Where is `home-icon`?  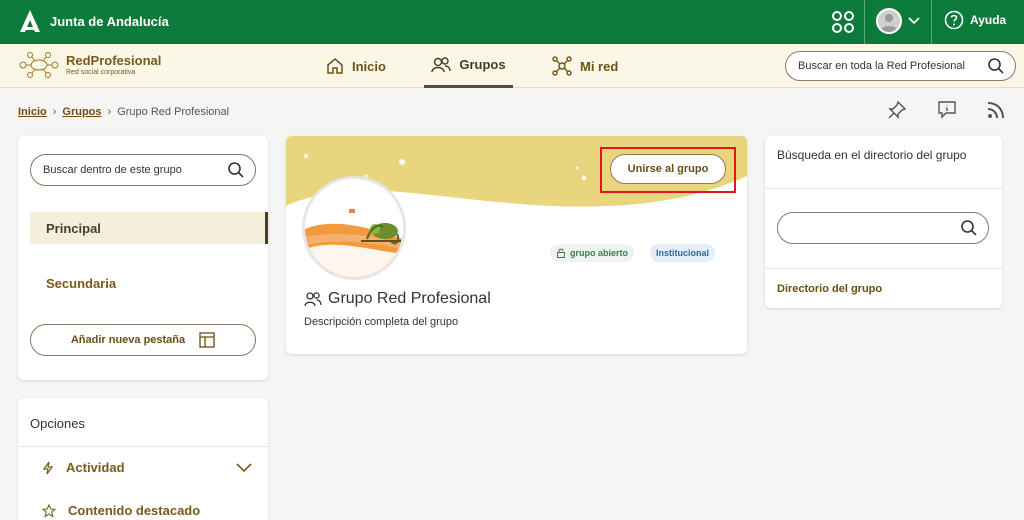 home-icon is located at coordinates (335, 66).